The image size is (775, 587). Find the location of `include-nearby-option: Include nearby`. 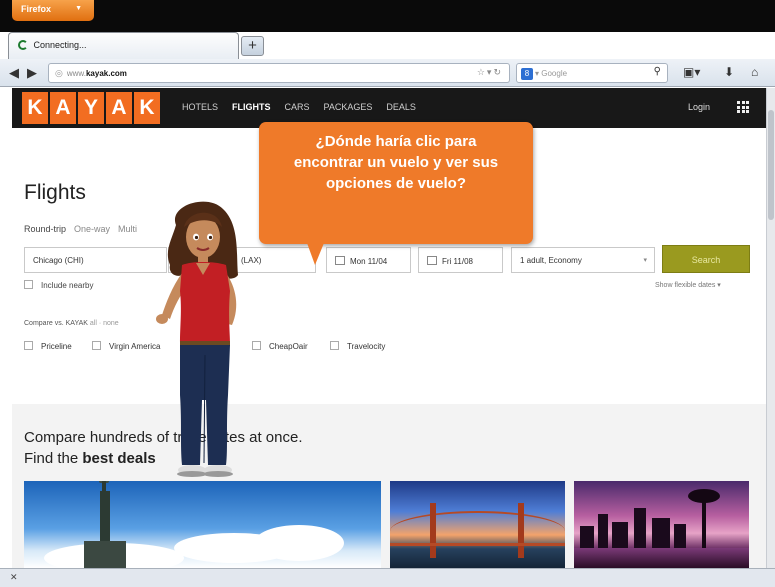

include-nearby-option: Include nearby is located at coordinates (58, 285).